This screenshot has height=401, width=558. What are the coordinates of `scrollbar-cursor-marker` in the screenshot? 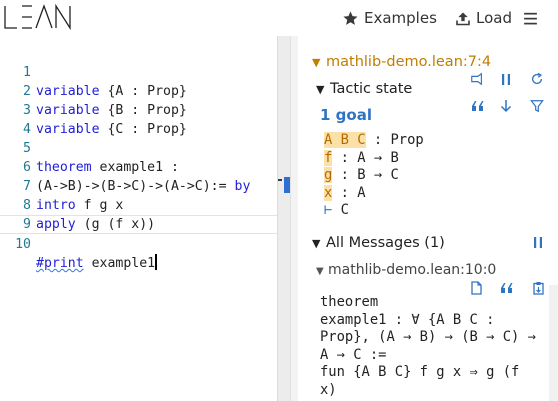 It's located at (280, 180).